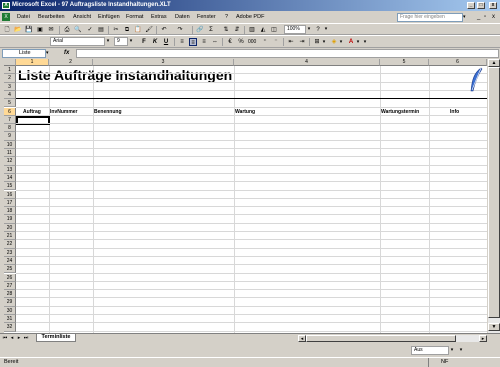 This screenshot has width=500, height=367. Describe the element at coordinates (116, 30) in the screenshot. I see `cut-icon: ✂` at that location.